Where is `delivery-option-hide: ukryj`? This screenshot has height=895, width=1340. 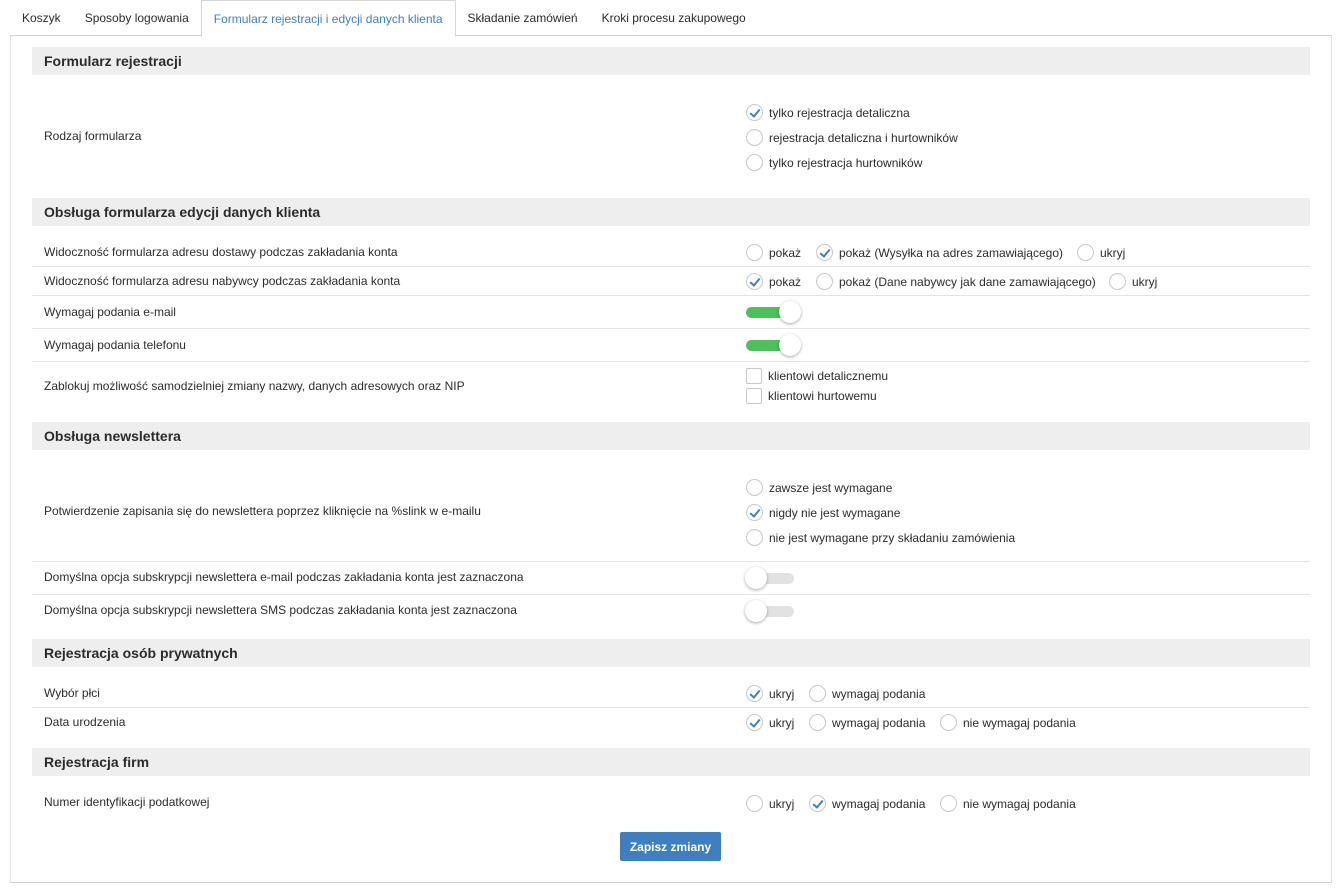 delivery-option-hide: ukryj is located at coordinates (1101, 252).